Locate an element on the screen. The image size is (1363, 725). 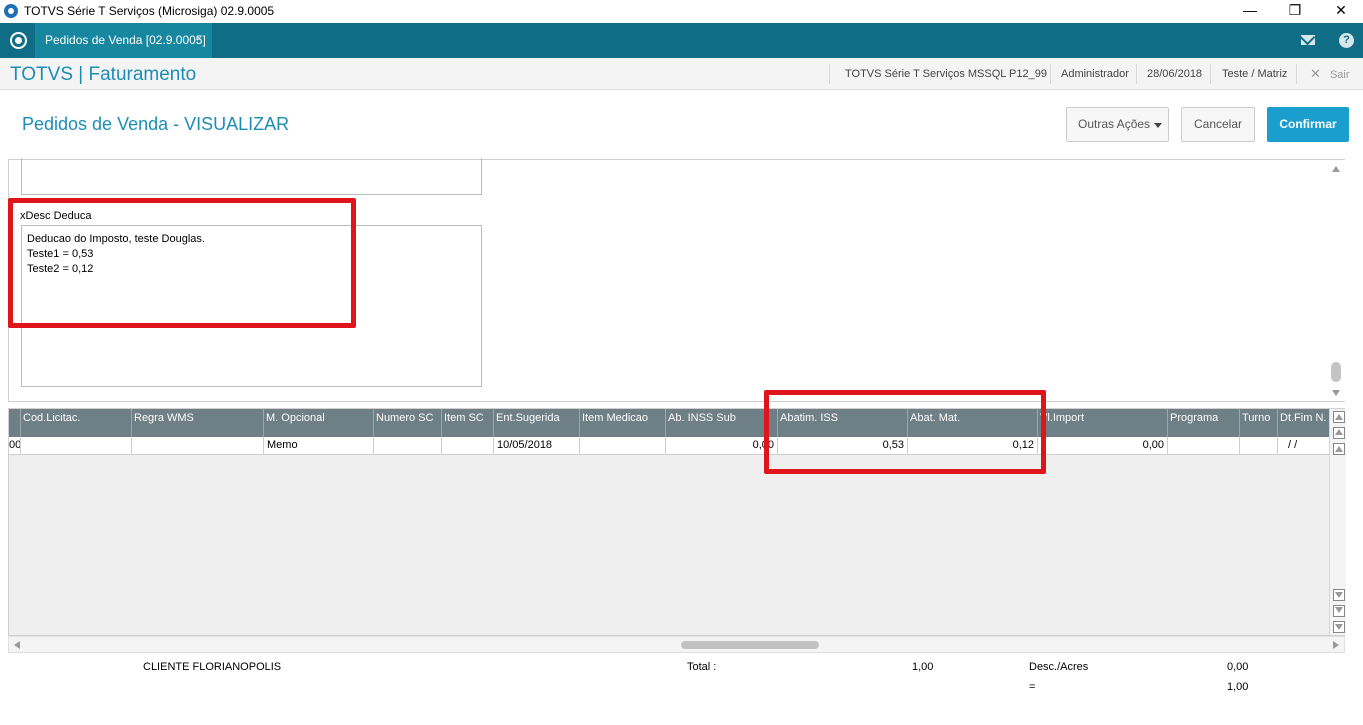
column-header: Vl.Import is located at coordinates (1103, 423).